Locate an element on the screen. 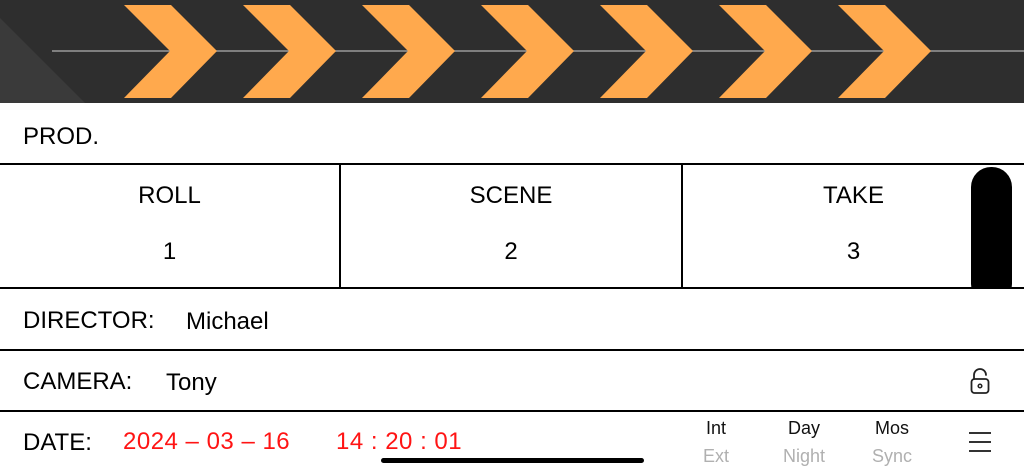 This screenshot has width=1024, height=472. side-scroll-handle is located at coordinates (991, 235).